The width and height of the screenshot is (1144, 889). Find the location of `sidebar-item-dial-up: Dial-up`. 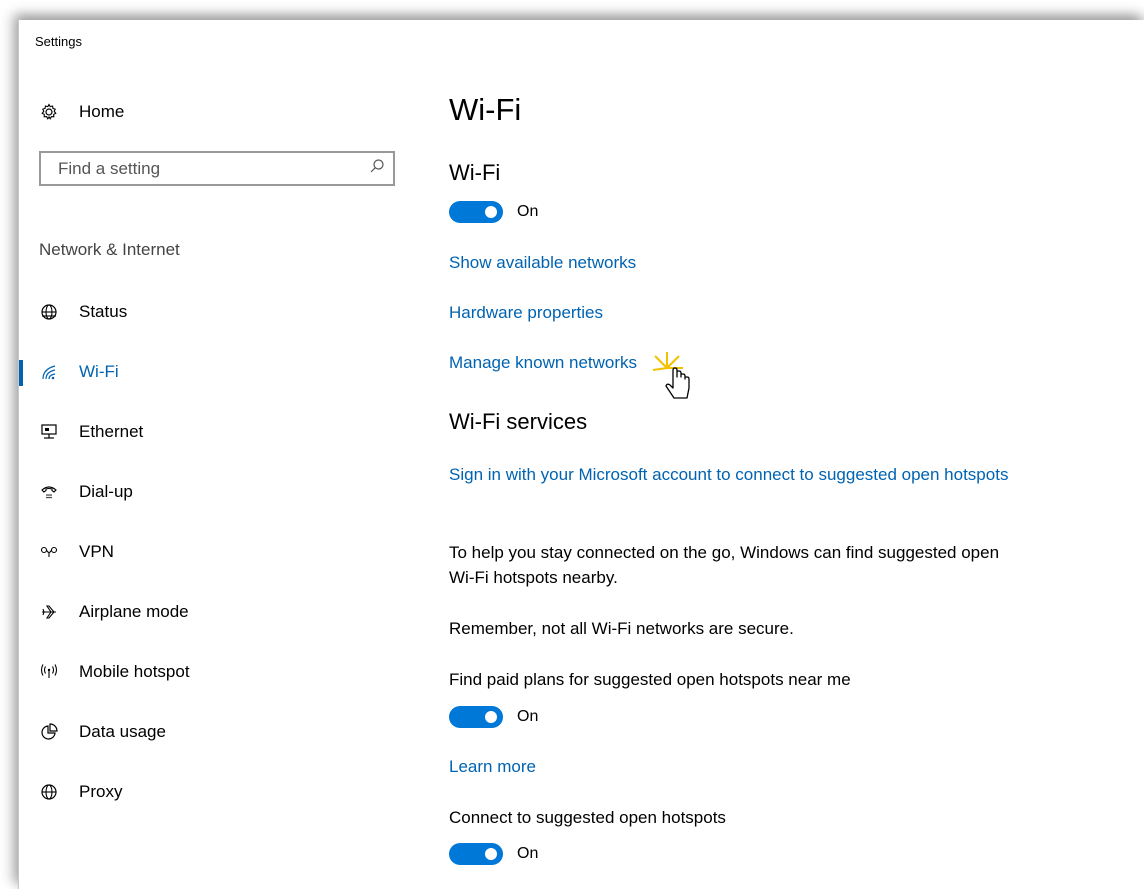

sidebar-item-dial-up: Dial-up is located at coordinates (214, 492).